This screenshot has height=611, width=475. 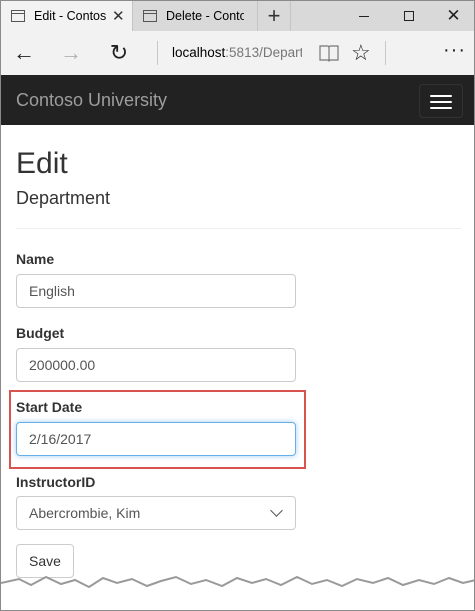 I want to click on forward-arrow-icon: →, so click(x=71, y=52).